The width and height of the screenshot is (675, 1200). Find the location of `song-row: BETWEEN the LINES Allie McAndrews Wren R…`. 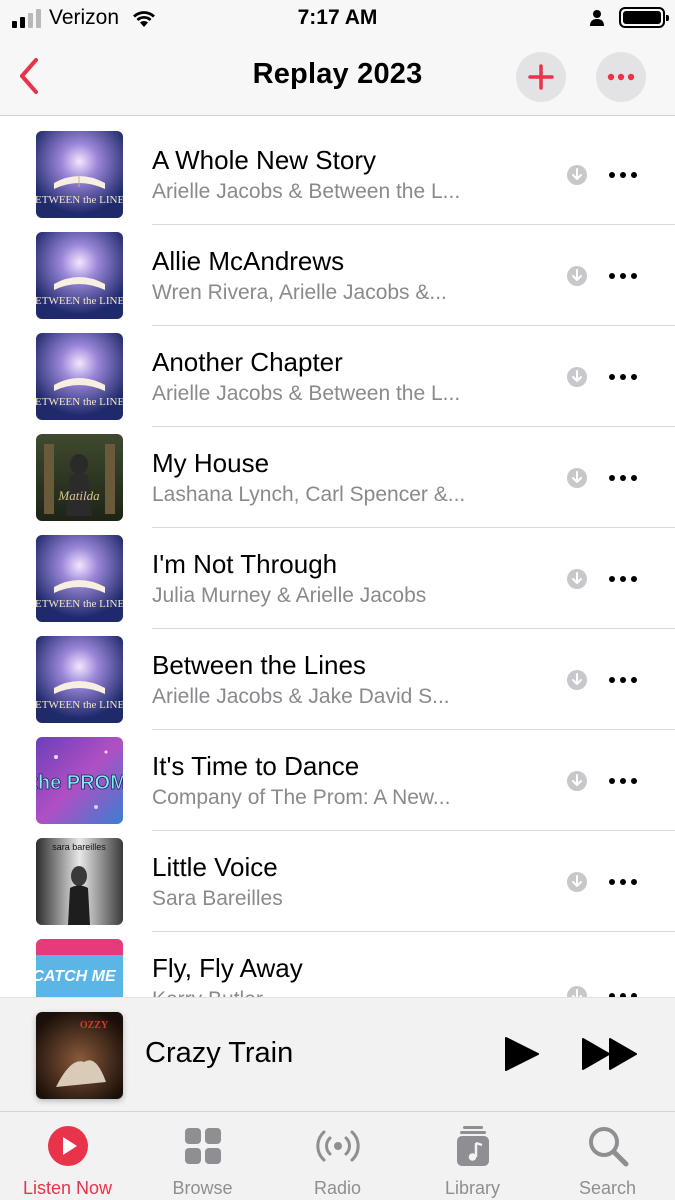

song-row: BETWEEN the LINES Allie McAndrews Wren R… is located at coordinates (337, 272).